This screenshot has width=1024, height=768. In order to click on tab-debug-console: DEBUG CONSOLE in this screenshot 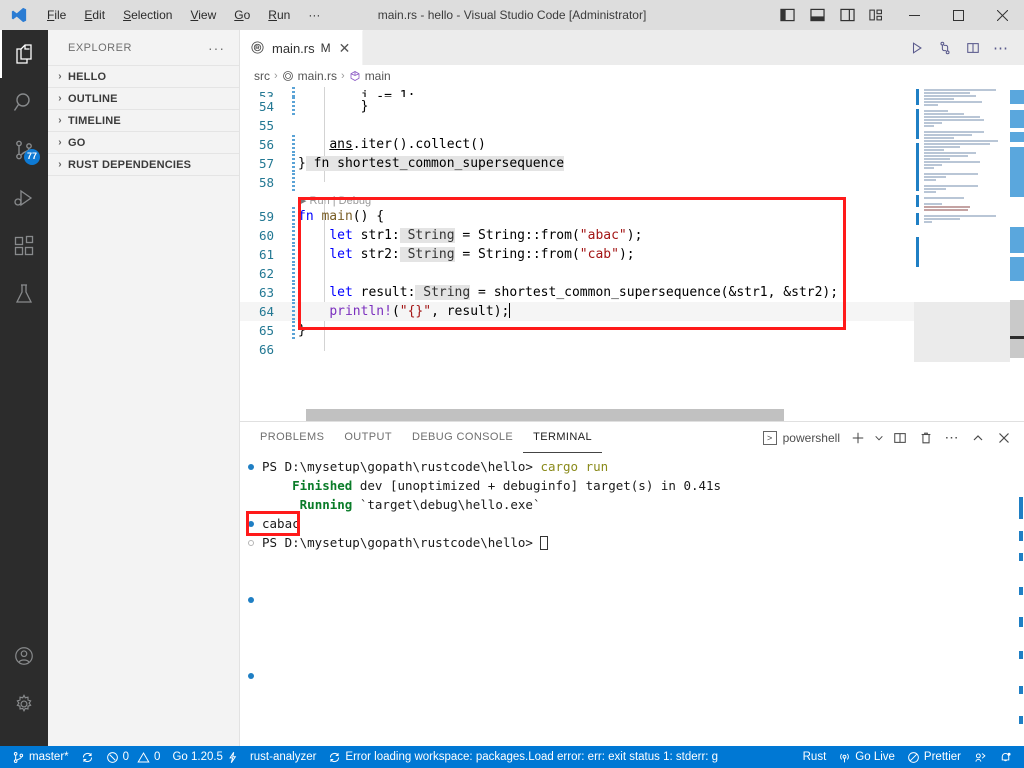, I will do `click(462, 437)`.